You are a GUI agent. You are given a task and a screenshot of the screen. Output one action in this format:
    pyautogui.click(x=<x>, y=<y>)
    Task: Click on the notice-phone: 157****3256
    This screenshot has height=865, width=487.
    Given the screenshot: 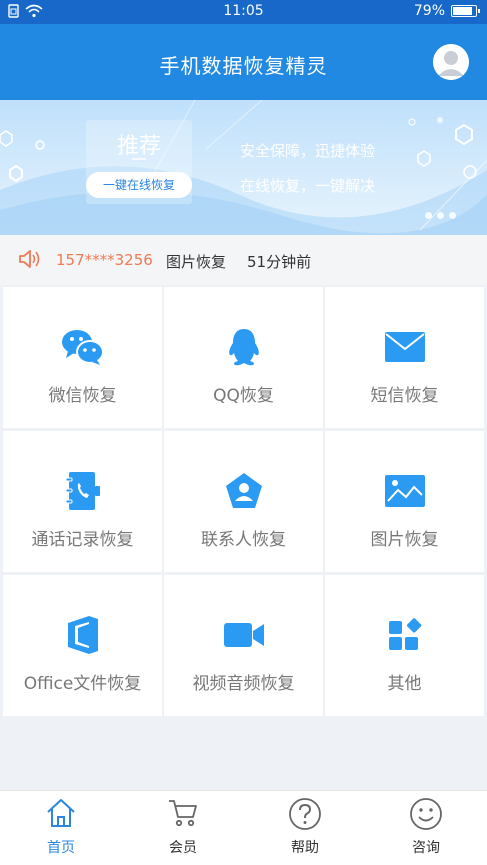 What is the action you would take?
    pyautogui.click(x=104, y=260)
    